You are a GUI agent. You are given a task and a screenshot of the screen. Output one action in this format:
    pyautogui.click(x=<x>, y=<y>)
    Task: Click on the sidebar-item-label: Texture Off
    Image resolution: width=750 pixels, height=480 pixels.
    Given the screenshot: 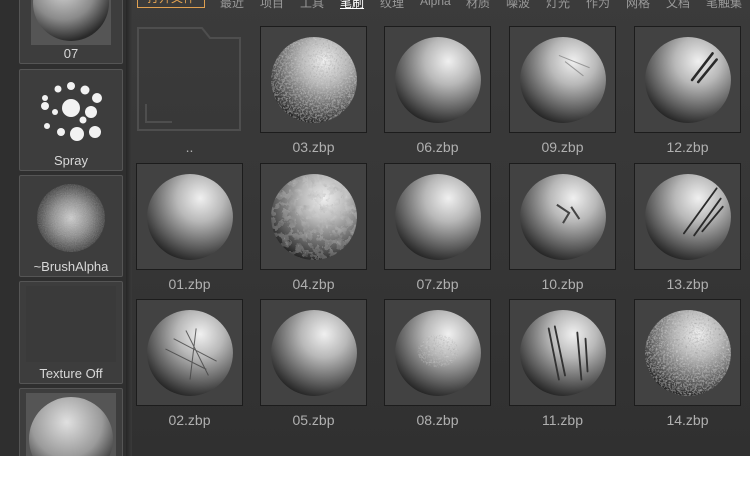 What is the action you would take?
    pyautogui.click(x=71, y=373)
    